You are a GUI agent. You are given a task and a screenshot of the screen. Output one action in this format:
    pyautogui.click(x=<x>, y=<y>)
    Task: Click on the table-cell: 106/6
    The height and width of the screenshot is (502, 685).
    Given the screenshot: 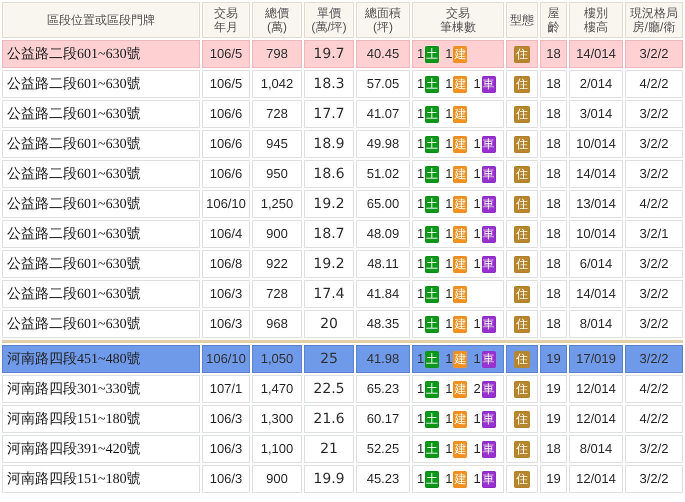 What is the action you would take?
    pyautogui.click(x=226, y=144)
    